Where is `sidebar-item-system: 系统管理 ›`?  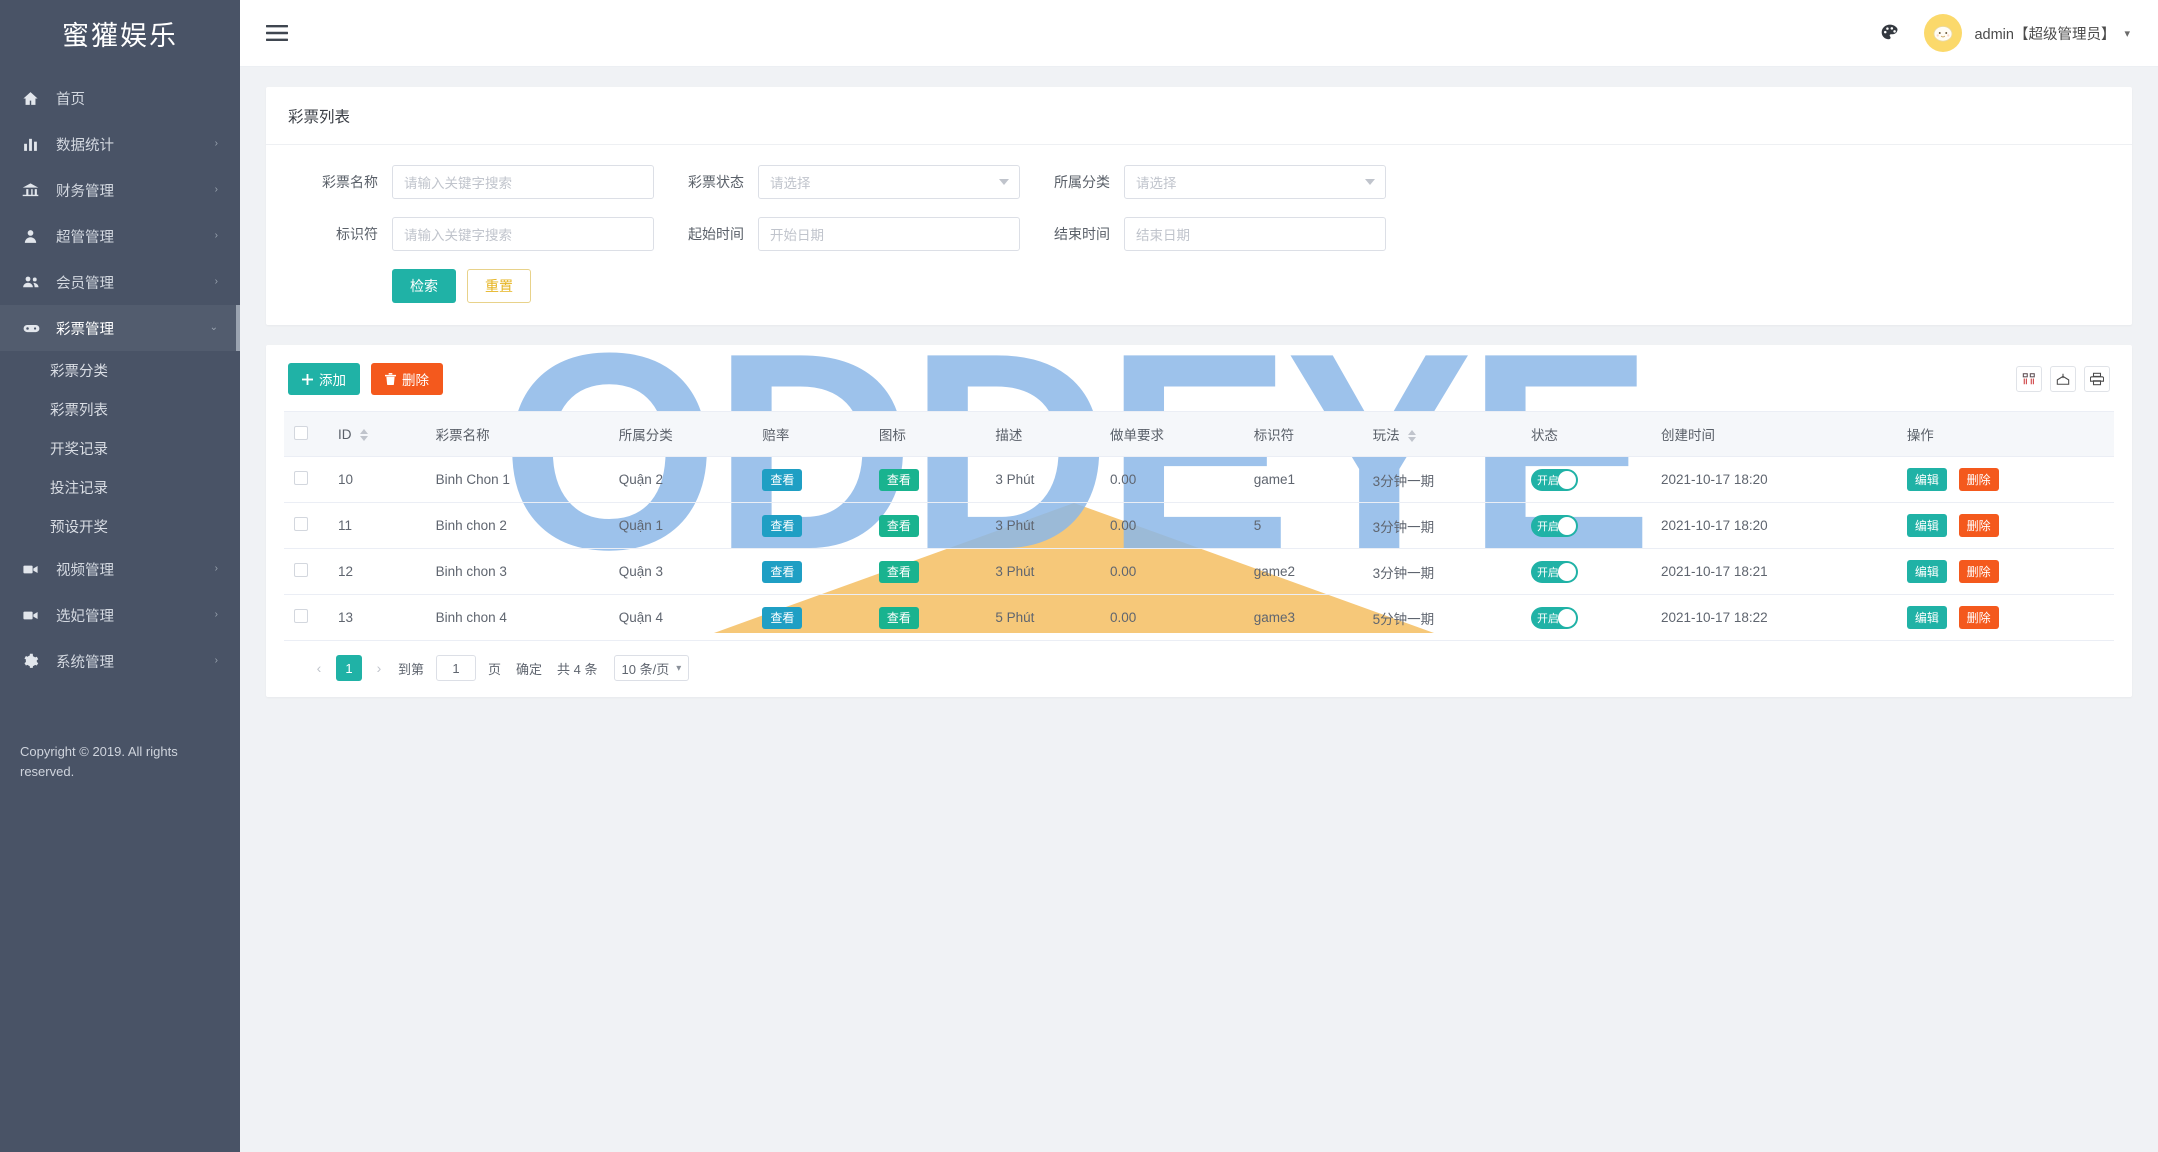
sidebar-item-system: 系统管理 › is located at coordinates (120, 661).